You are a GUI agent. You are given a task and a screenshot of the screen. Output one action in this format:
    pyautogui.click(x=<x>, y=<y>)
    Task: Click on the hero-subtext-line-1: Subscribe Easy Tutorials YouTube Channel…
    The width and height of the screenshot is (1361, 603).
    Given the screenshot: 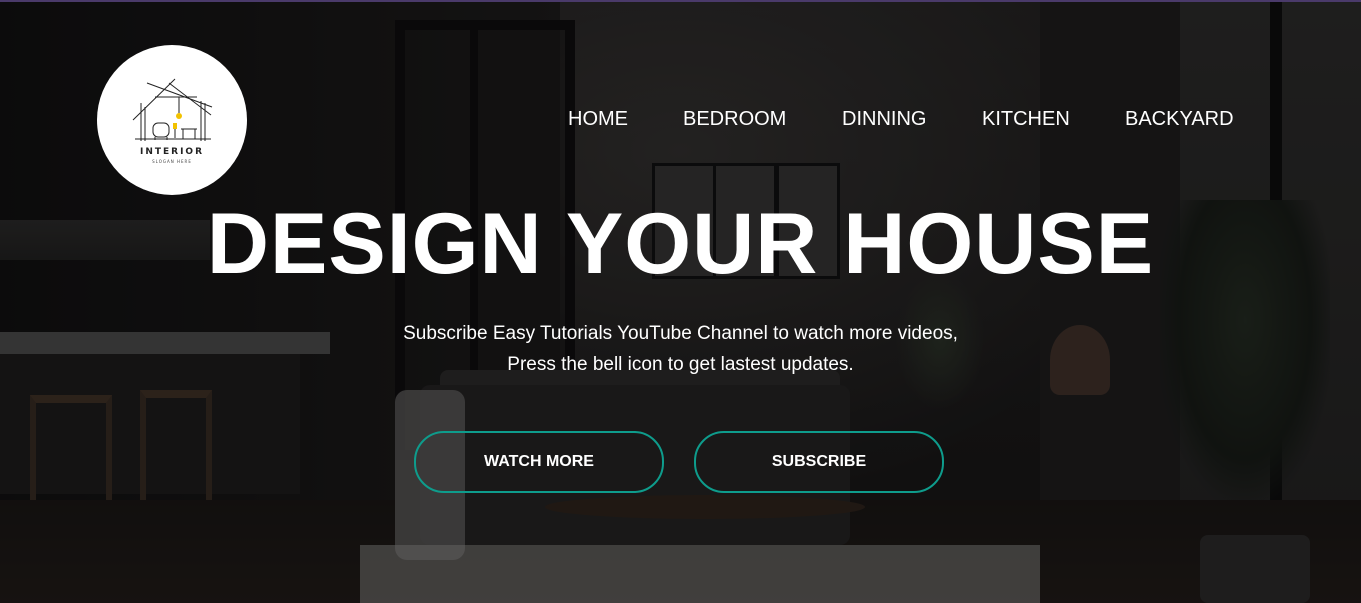 What is the action you would take?
    pyautogui.click(x=680, y=333)
    